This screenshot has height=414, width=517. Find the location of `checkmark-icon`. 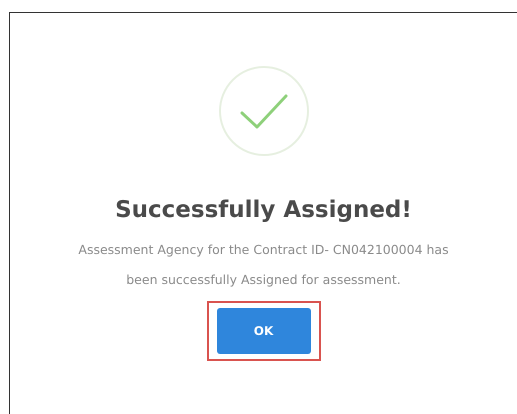

checkmark-icon is located at coordinates (264, 111).